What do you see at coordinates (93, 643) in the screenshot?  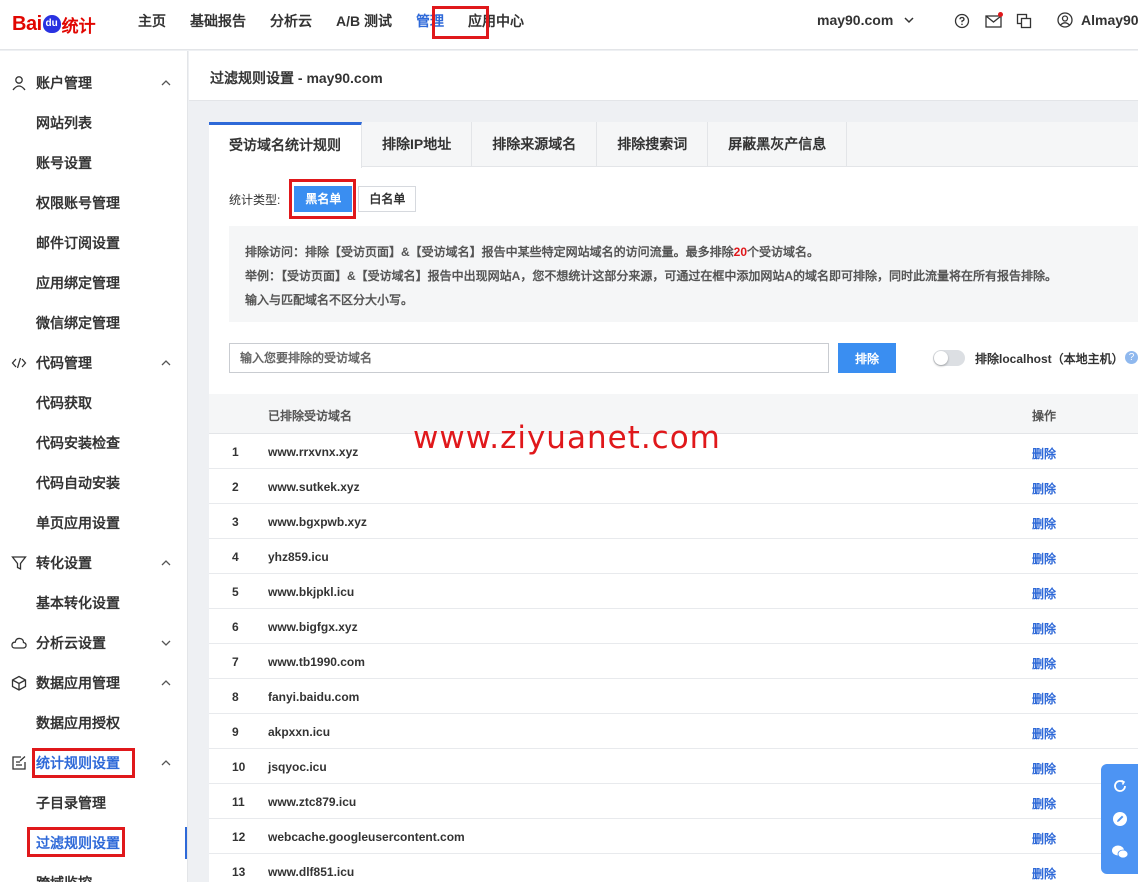 I see `sidebar-group-analytics-cloud: 分析云设置` at bounding box center [93, 643].